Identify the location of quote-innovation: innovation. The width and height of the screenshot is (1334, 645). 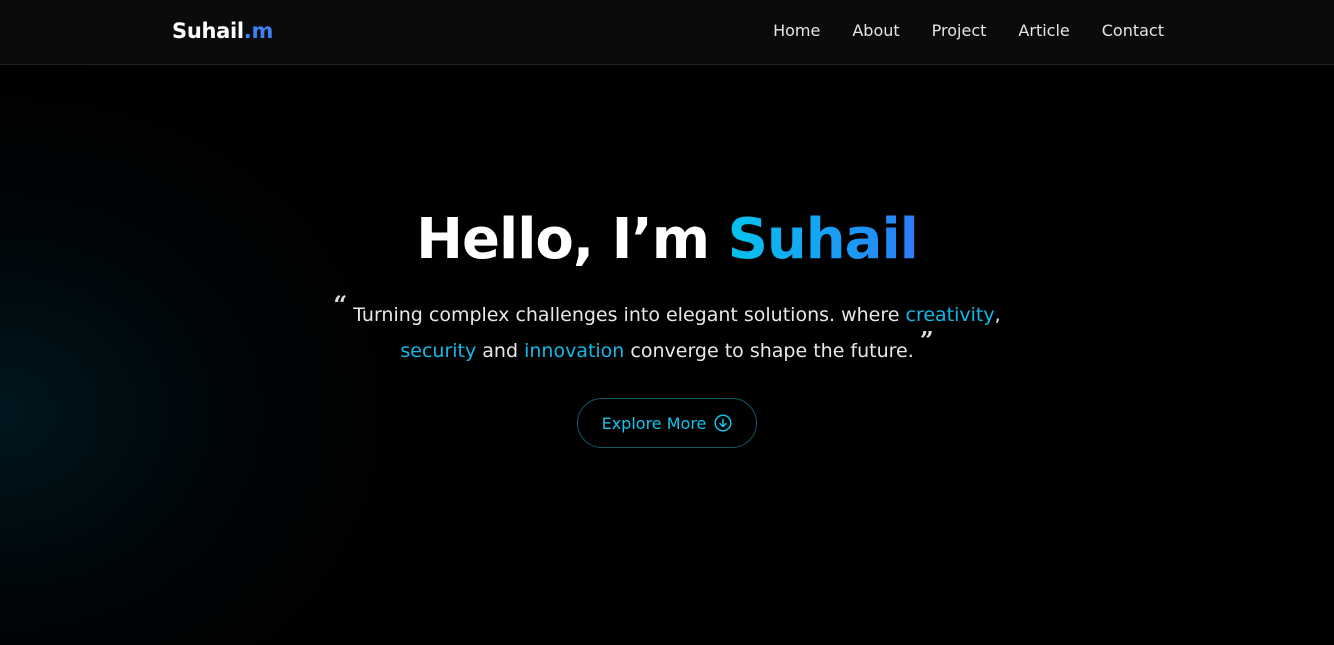
(574, 351).